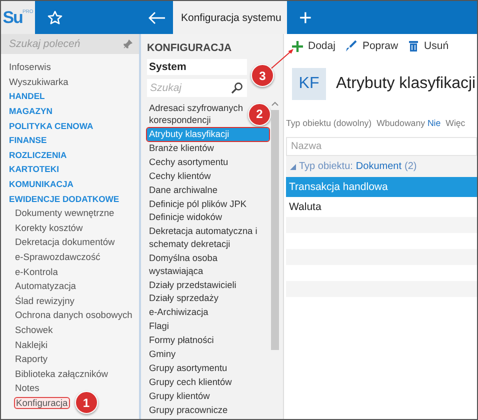 This screenshot has height=420, width=478. What do you see at coordinates (351, 46) in the screenshot?
I see `brush-icon` at bounding box center [351, 46].